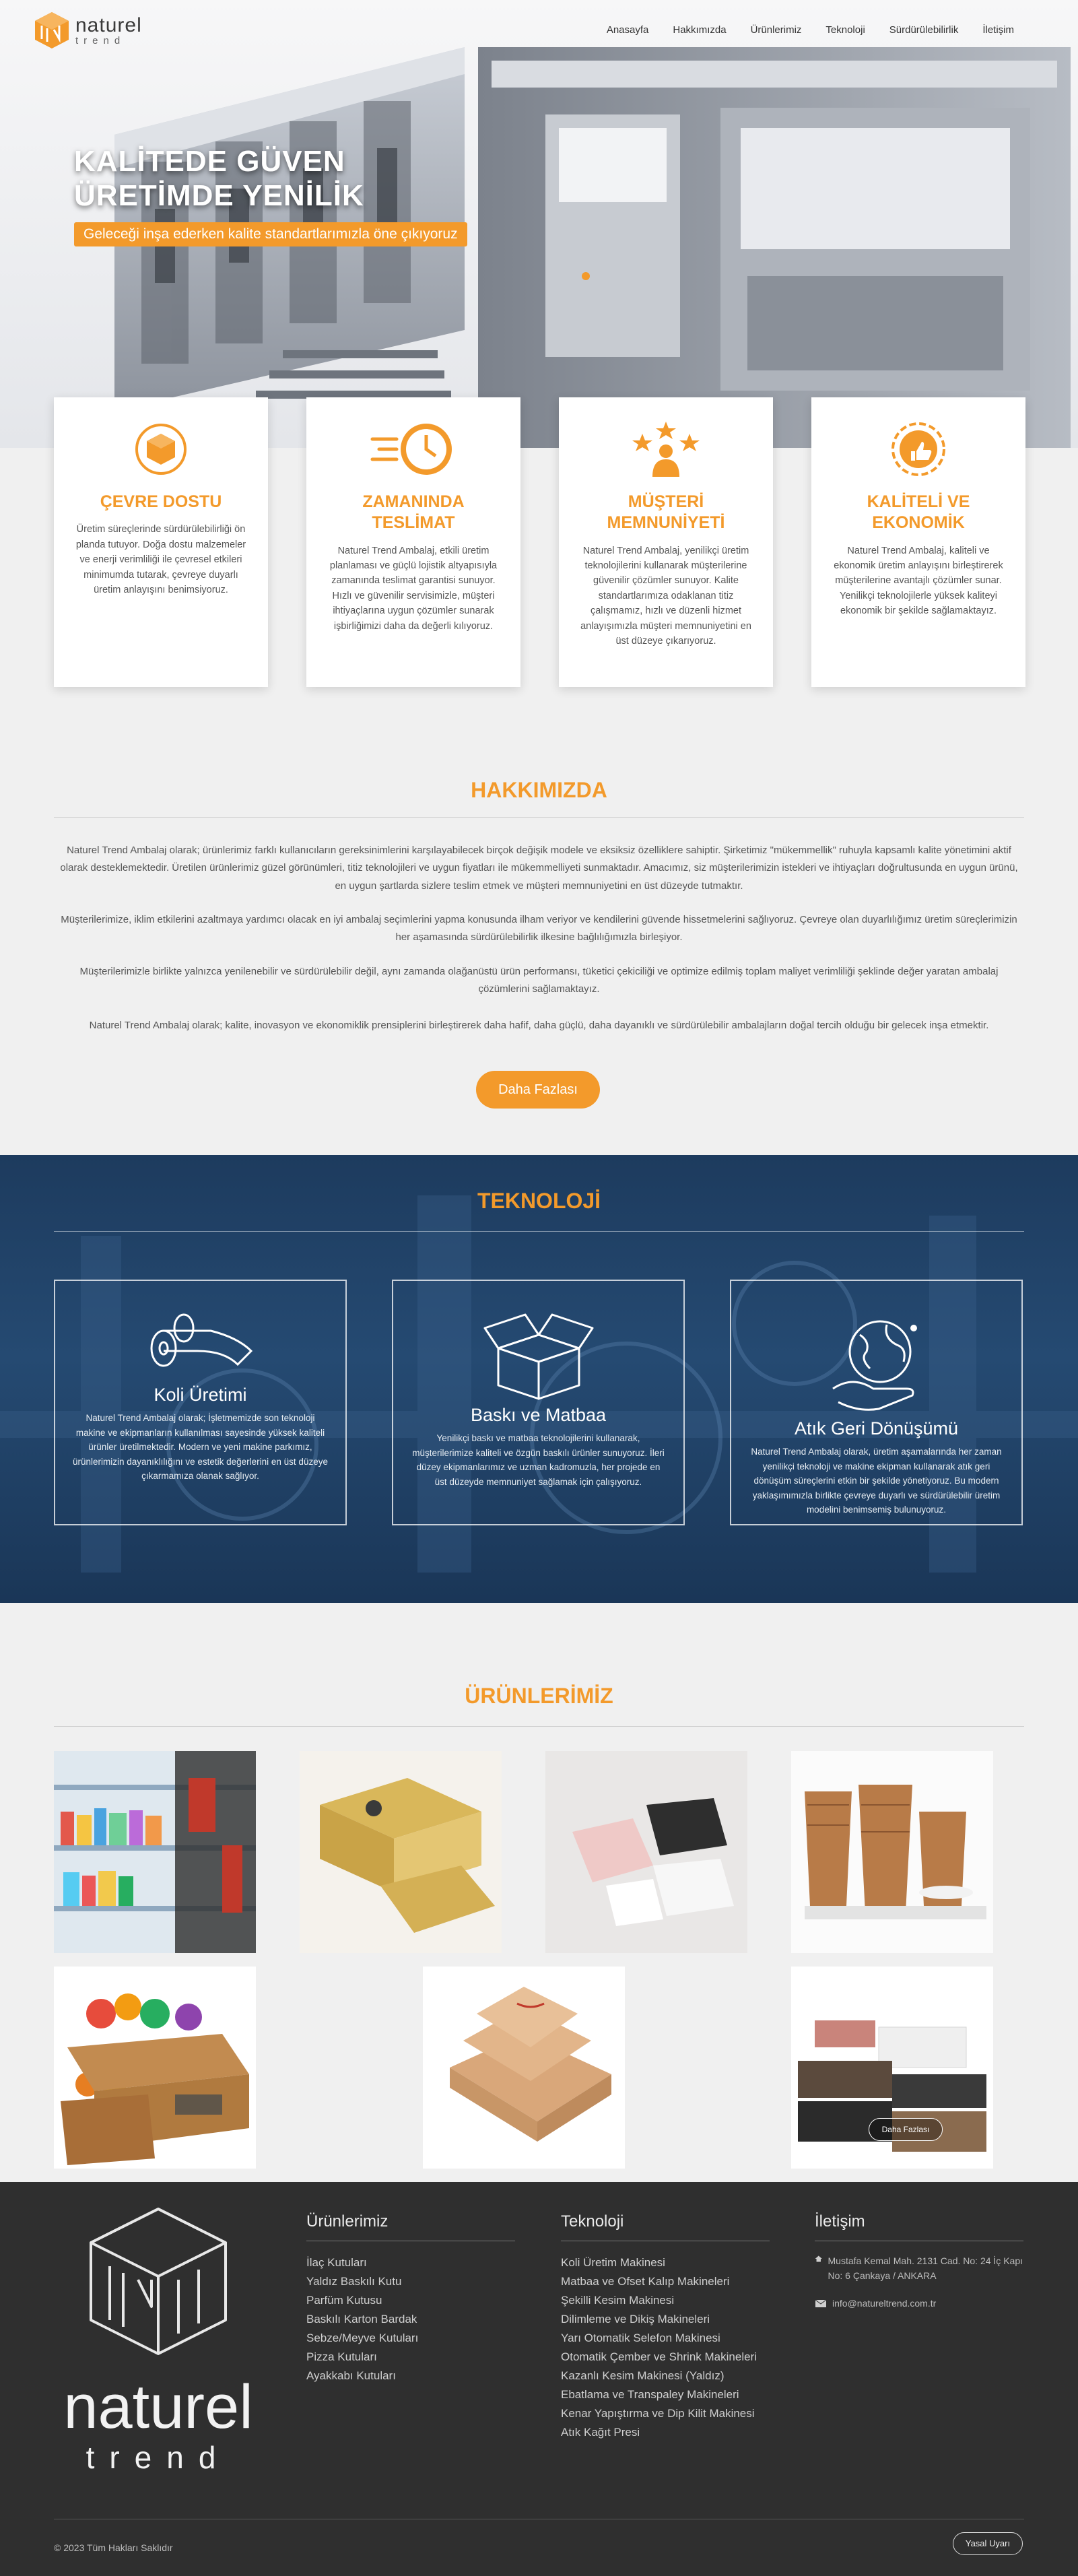 The image size is (1078, 2576). What do you see at coordinates (539, 817) in the screenshot?
I see `about-divider` at bounding box center [539, 817].